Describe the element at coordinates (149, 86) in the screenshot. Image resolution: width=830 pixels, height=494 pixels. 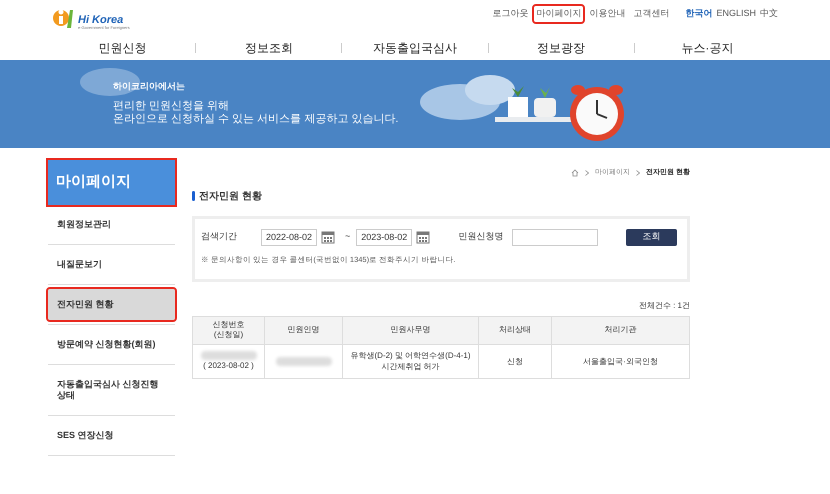
I see `banner-kicker: 하이코리아에서는` at that location.